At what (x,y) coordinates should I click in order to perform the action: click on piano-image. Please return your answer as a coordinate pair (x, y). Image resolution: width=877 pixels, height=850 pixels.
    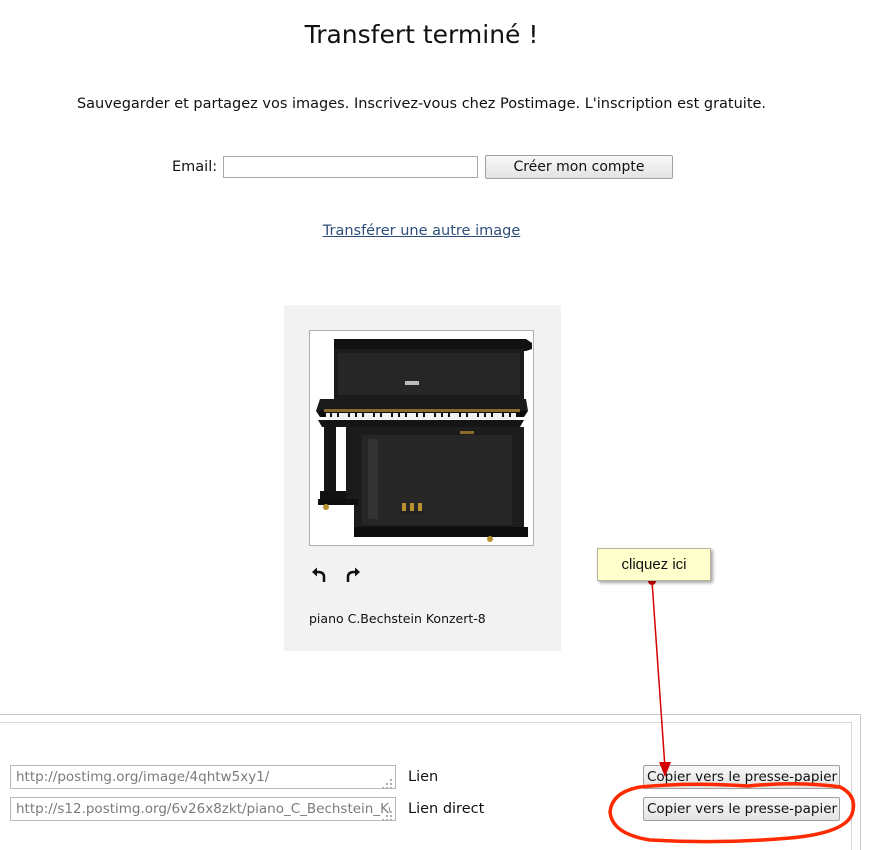
    Looking at the image, I should click on (421, 438).